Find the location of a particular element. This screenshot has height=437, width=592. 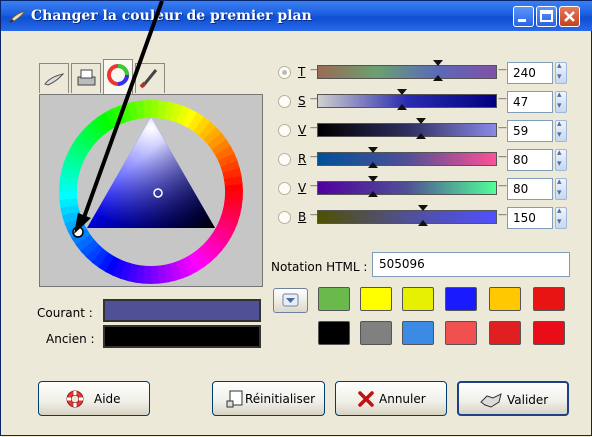

printer-icon is located at coordinates (86, 77).